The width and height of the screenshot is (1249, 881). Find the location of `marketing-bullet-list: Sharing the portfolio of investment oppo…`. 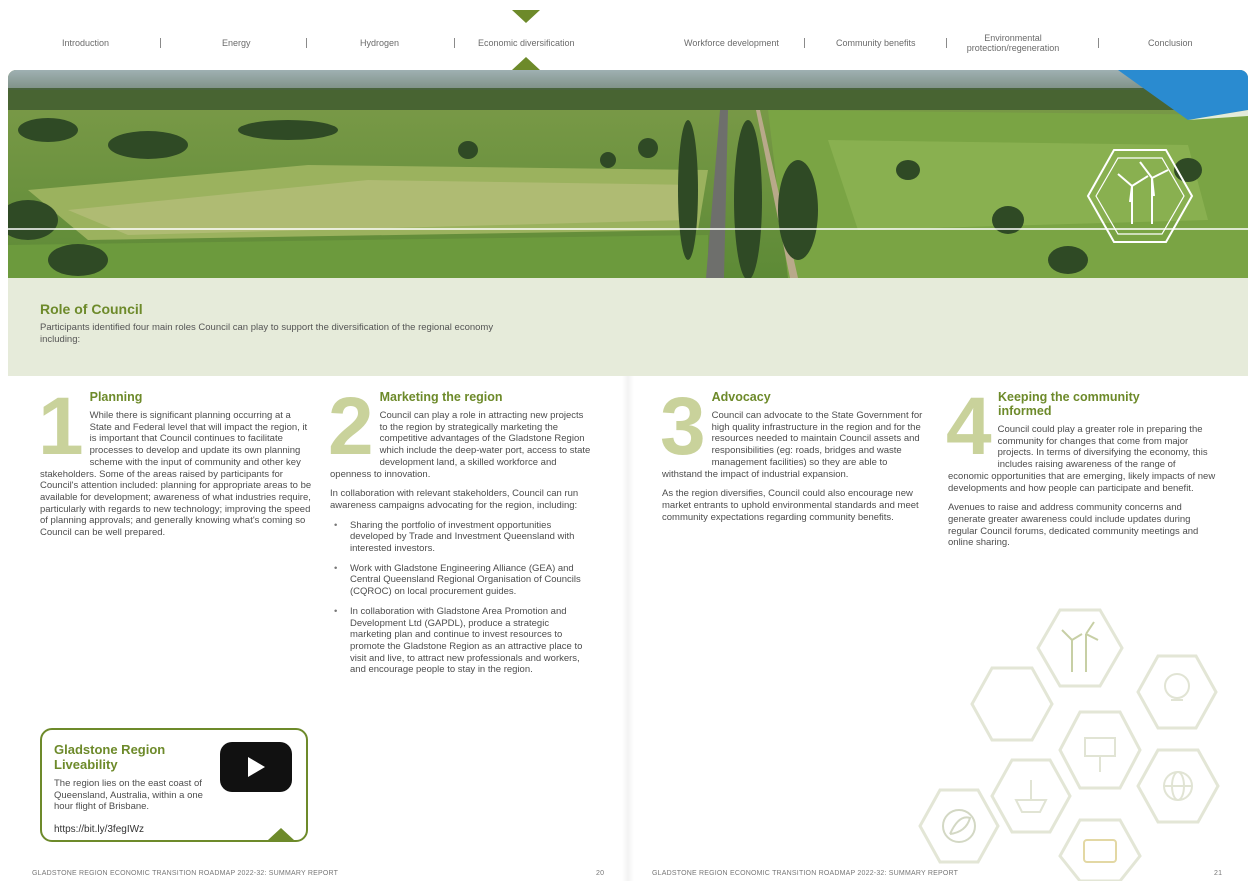

marketing-bullet-list: Sharing the portfolio of investment oppo… is located at coordinates (461, 598).